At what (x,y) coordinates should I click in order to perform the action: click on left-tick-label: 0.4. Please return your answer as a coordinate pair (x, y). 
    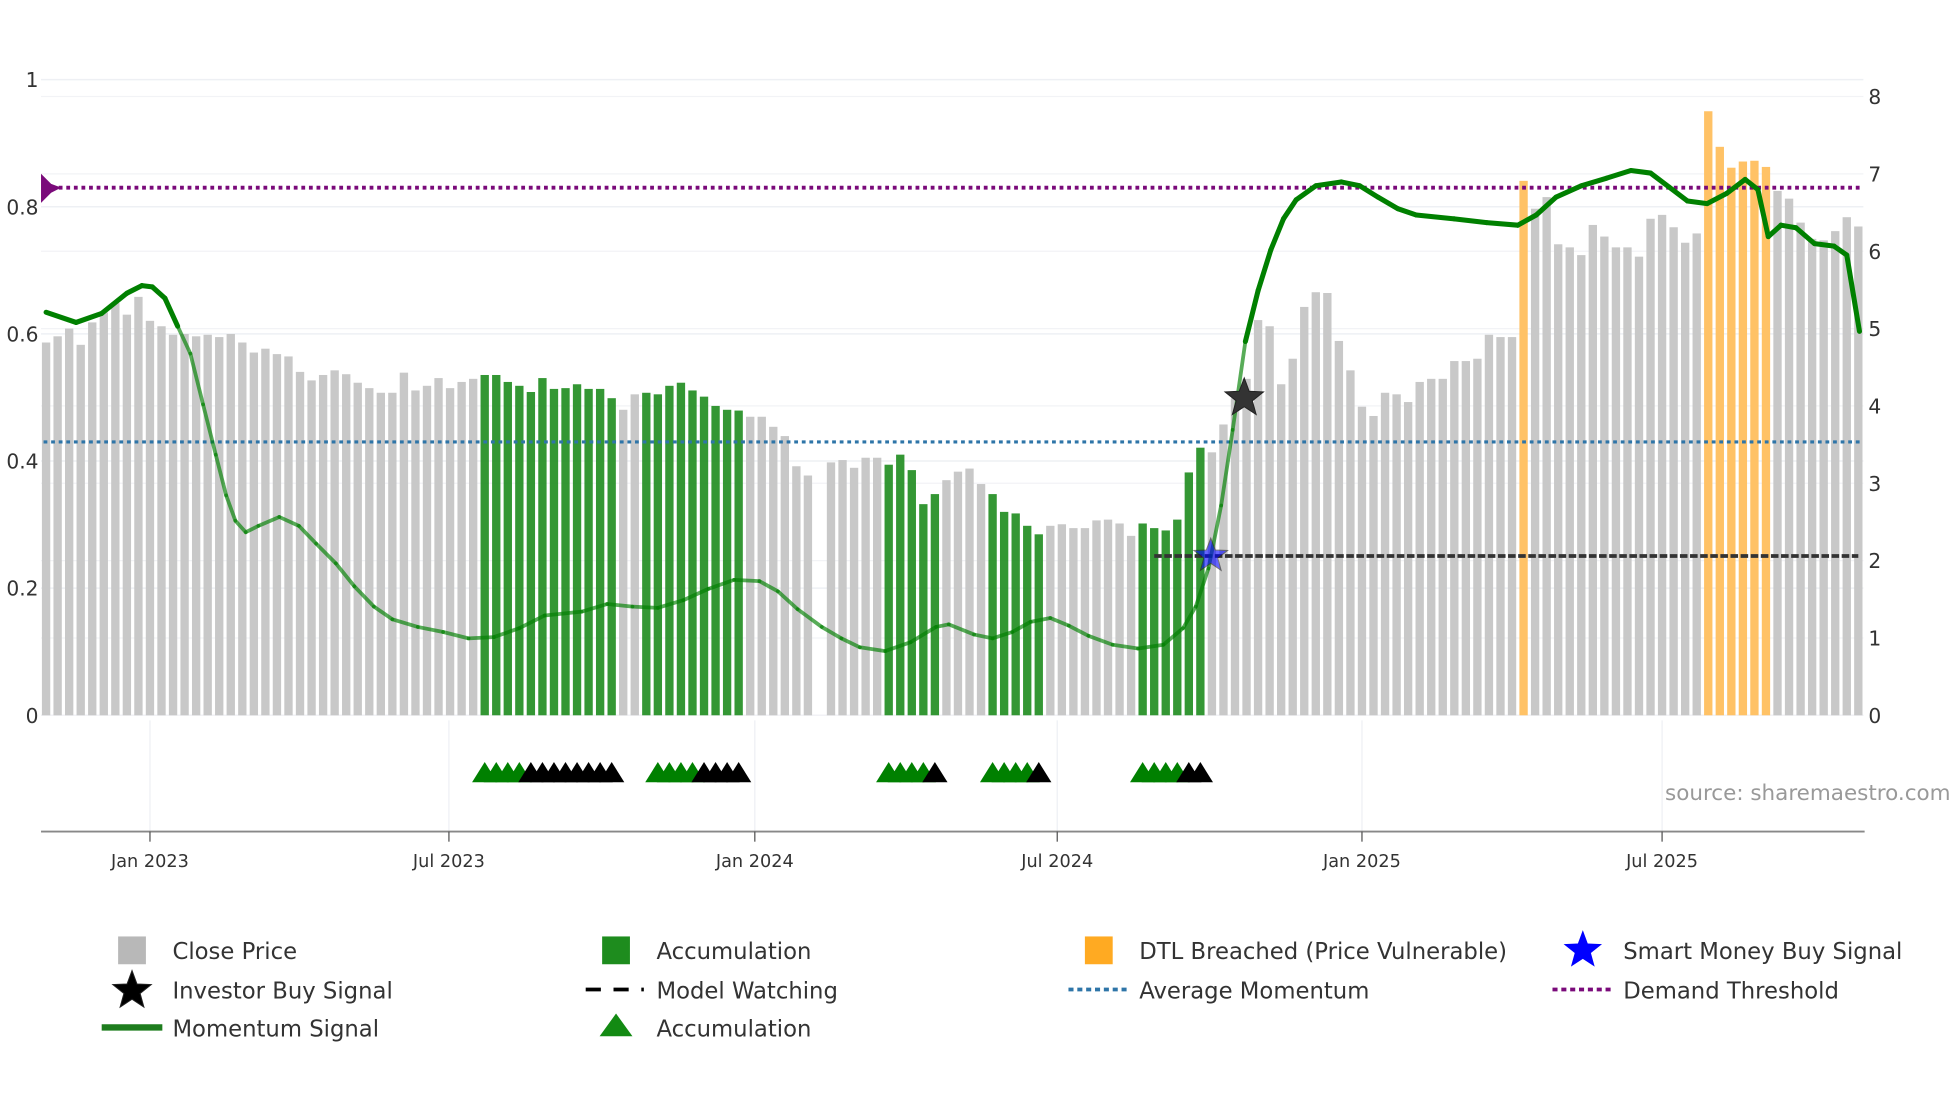
    Looking at the image, I should click on (22, 462).